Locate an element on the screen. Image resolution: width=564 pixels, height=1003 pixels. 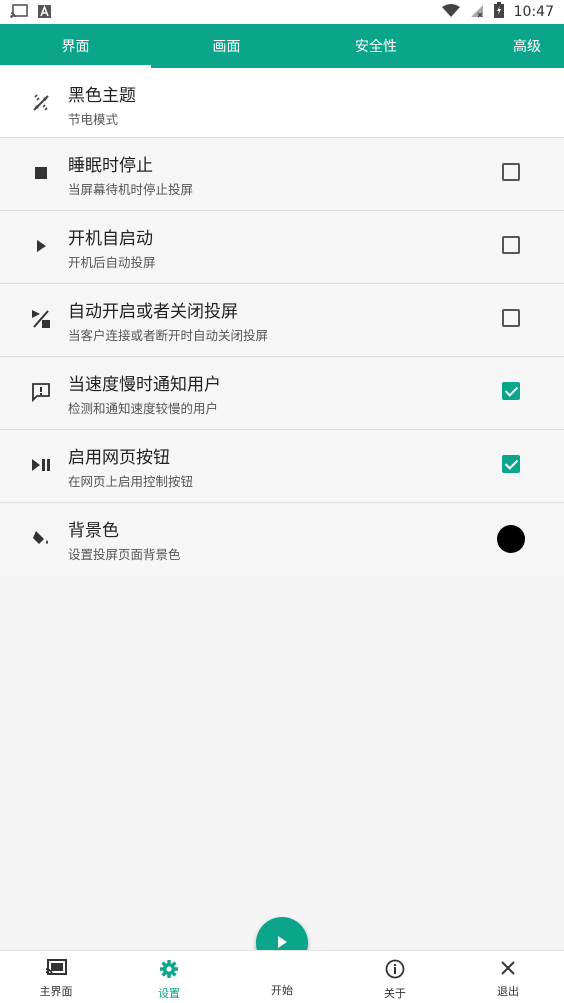
notification-a-icon is located at coordinates (44, 12).